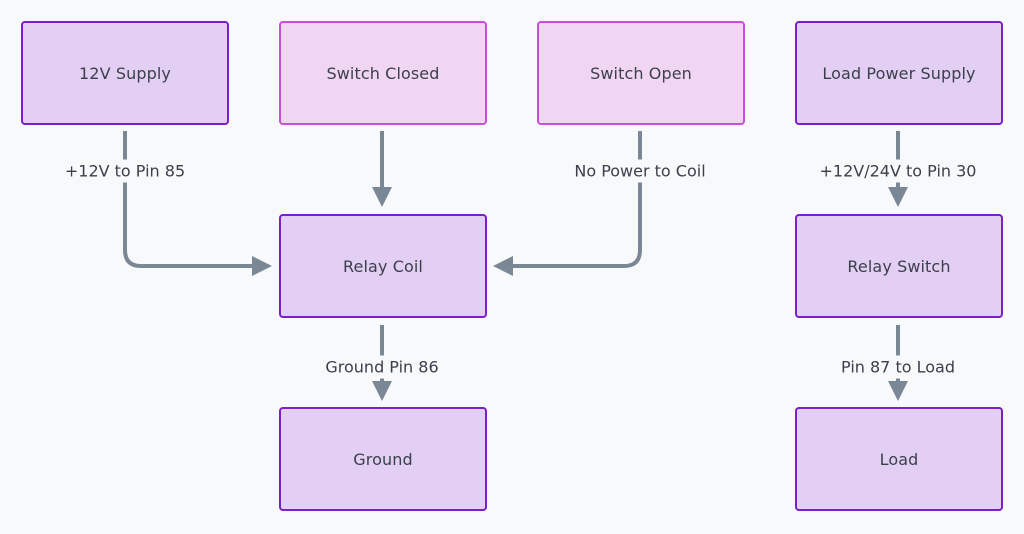  I want to click on node-label: Load, so click(899, 459).